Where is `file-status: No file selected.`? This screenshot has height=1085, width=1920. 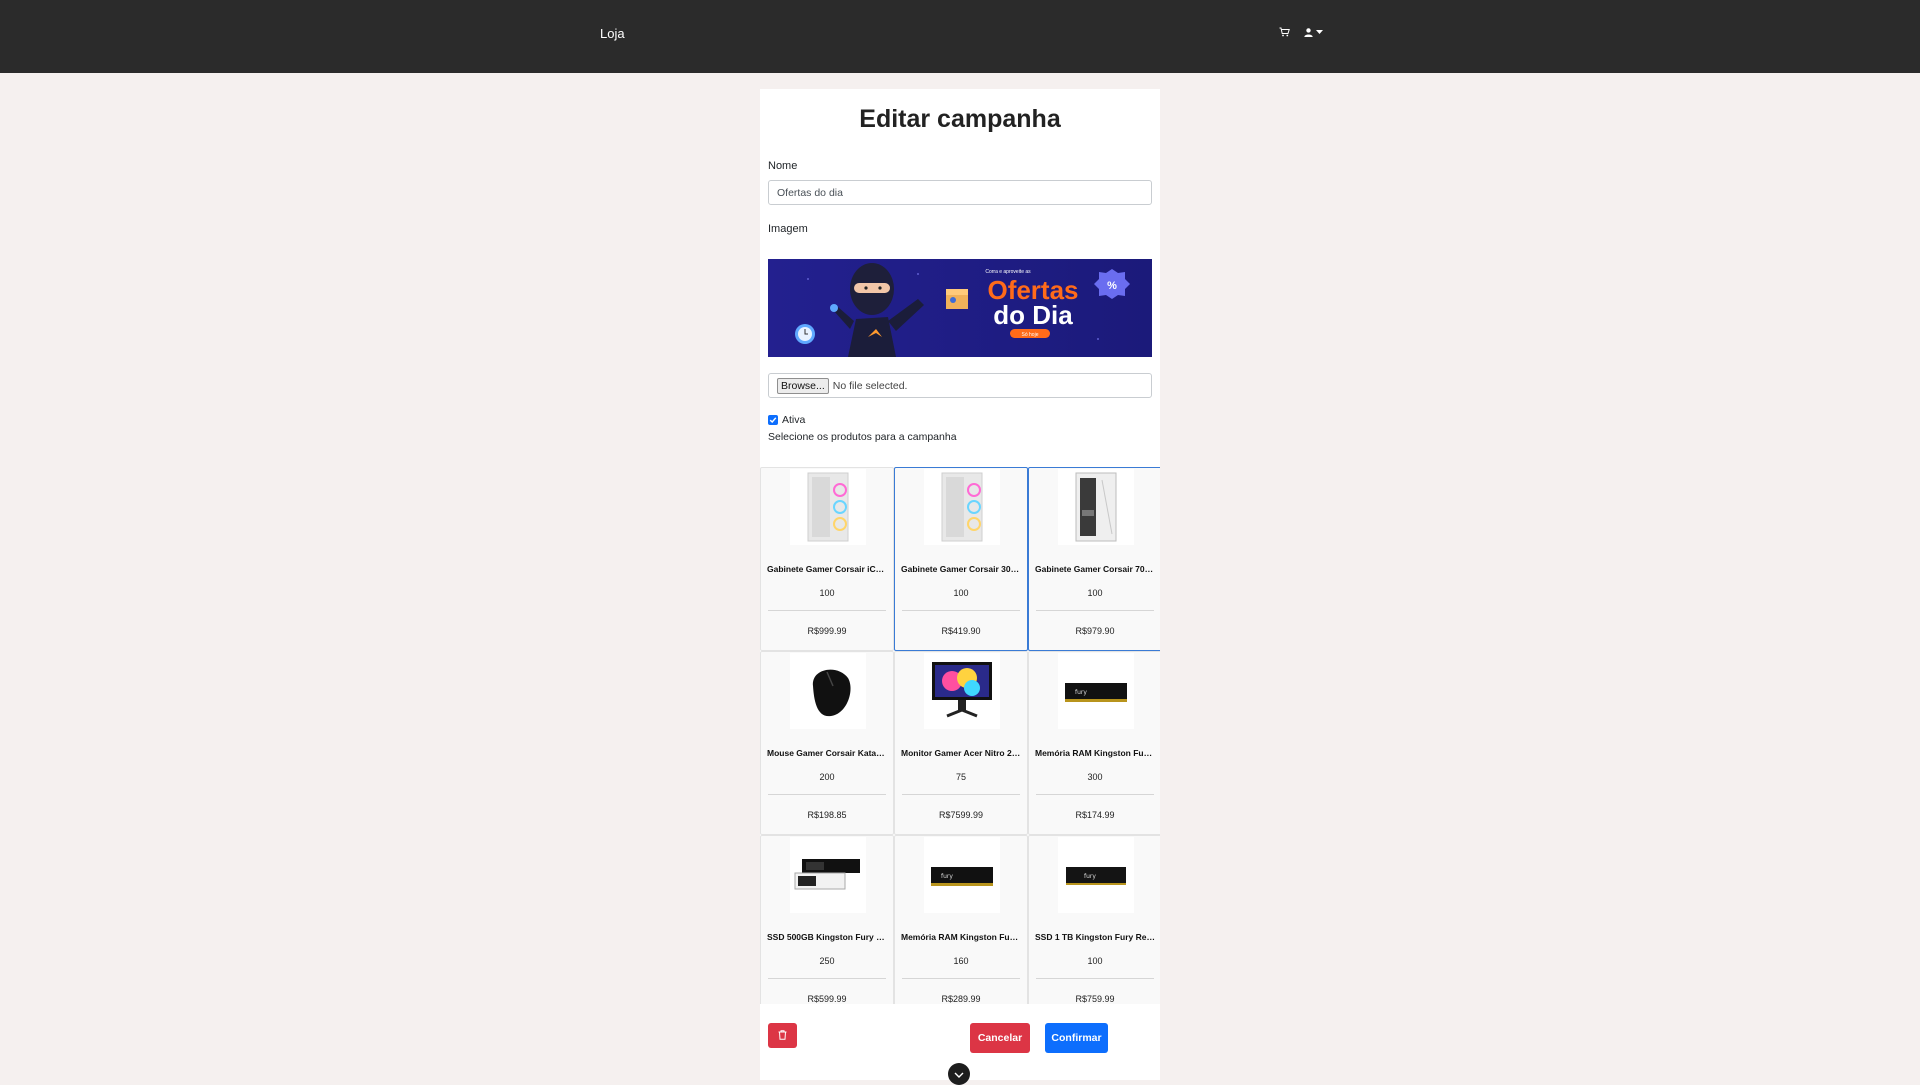 file-status: No file selected. is located at coordinates (870, 385).